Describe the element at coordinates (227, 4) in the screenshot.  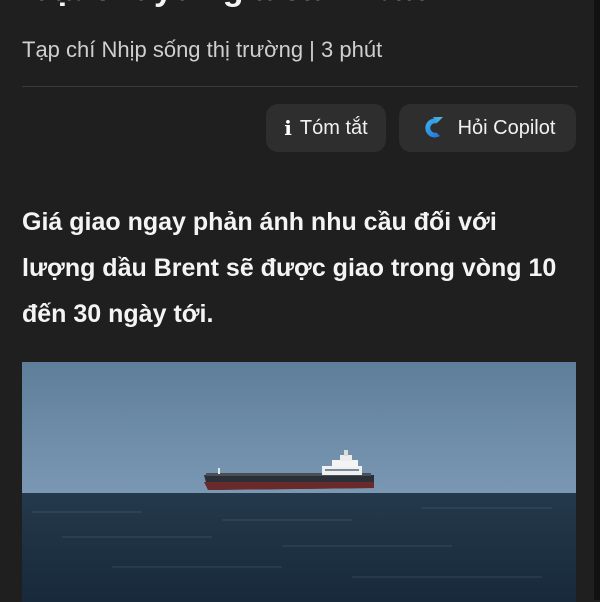
I see `article-title: loạt chuyên gia cảnh báo` at that location.